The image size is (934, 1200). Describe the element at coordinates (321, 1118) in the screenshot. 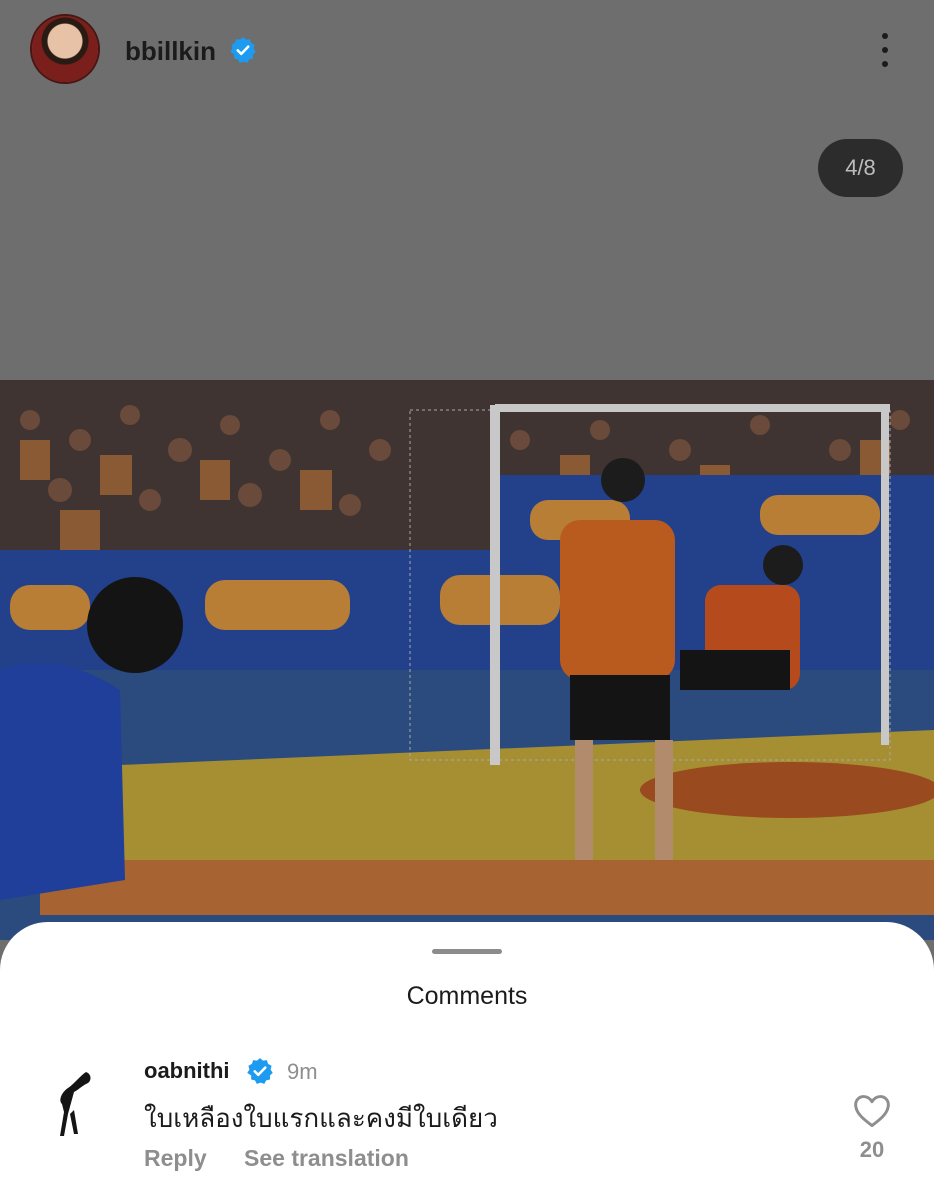

I see `comment-text: ใบเหลืองใบแรกและคงมีใบเดียว` at that location.